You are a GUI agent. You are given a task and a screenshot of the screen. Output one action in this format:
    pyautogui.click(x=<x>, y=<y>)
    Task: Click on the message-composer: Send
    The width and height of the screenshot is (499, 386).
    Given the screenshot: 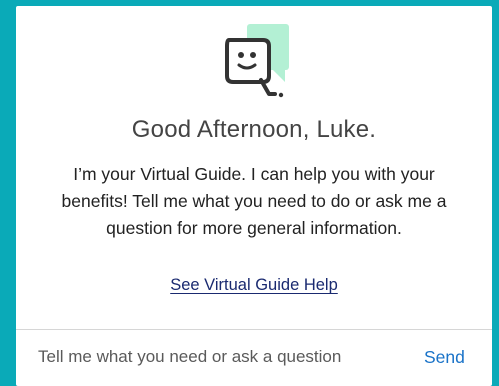 What is the action you would take?
    pyautogui.click(x=254, y=358)
    